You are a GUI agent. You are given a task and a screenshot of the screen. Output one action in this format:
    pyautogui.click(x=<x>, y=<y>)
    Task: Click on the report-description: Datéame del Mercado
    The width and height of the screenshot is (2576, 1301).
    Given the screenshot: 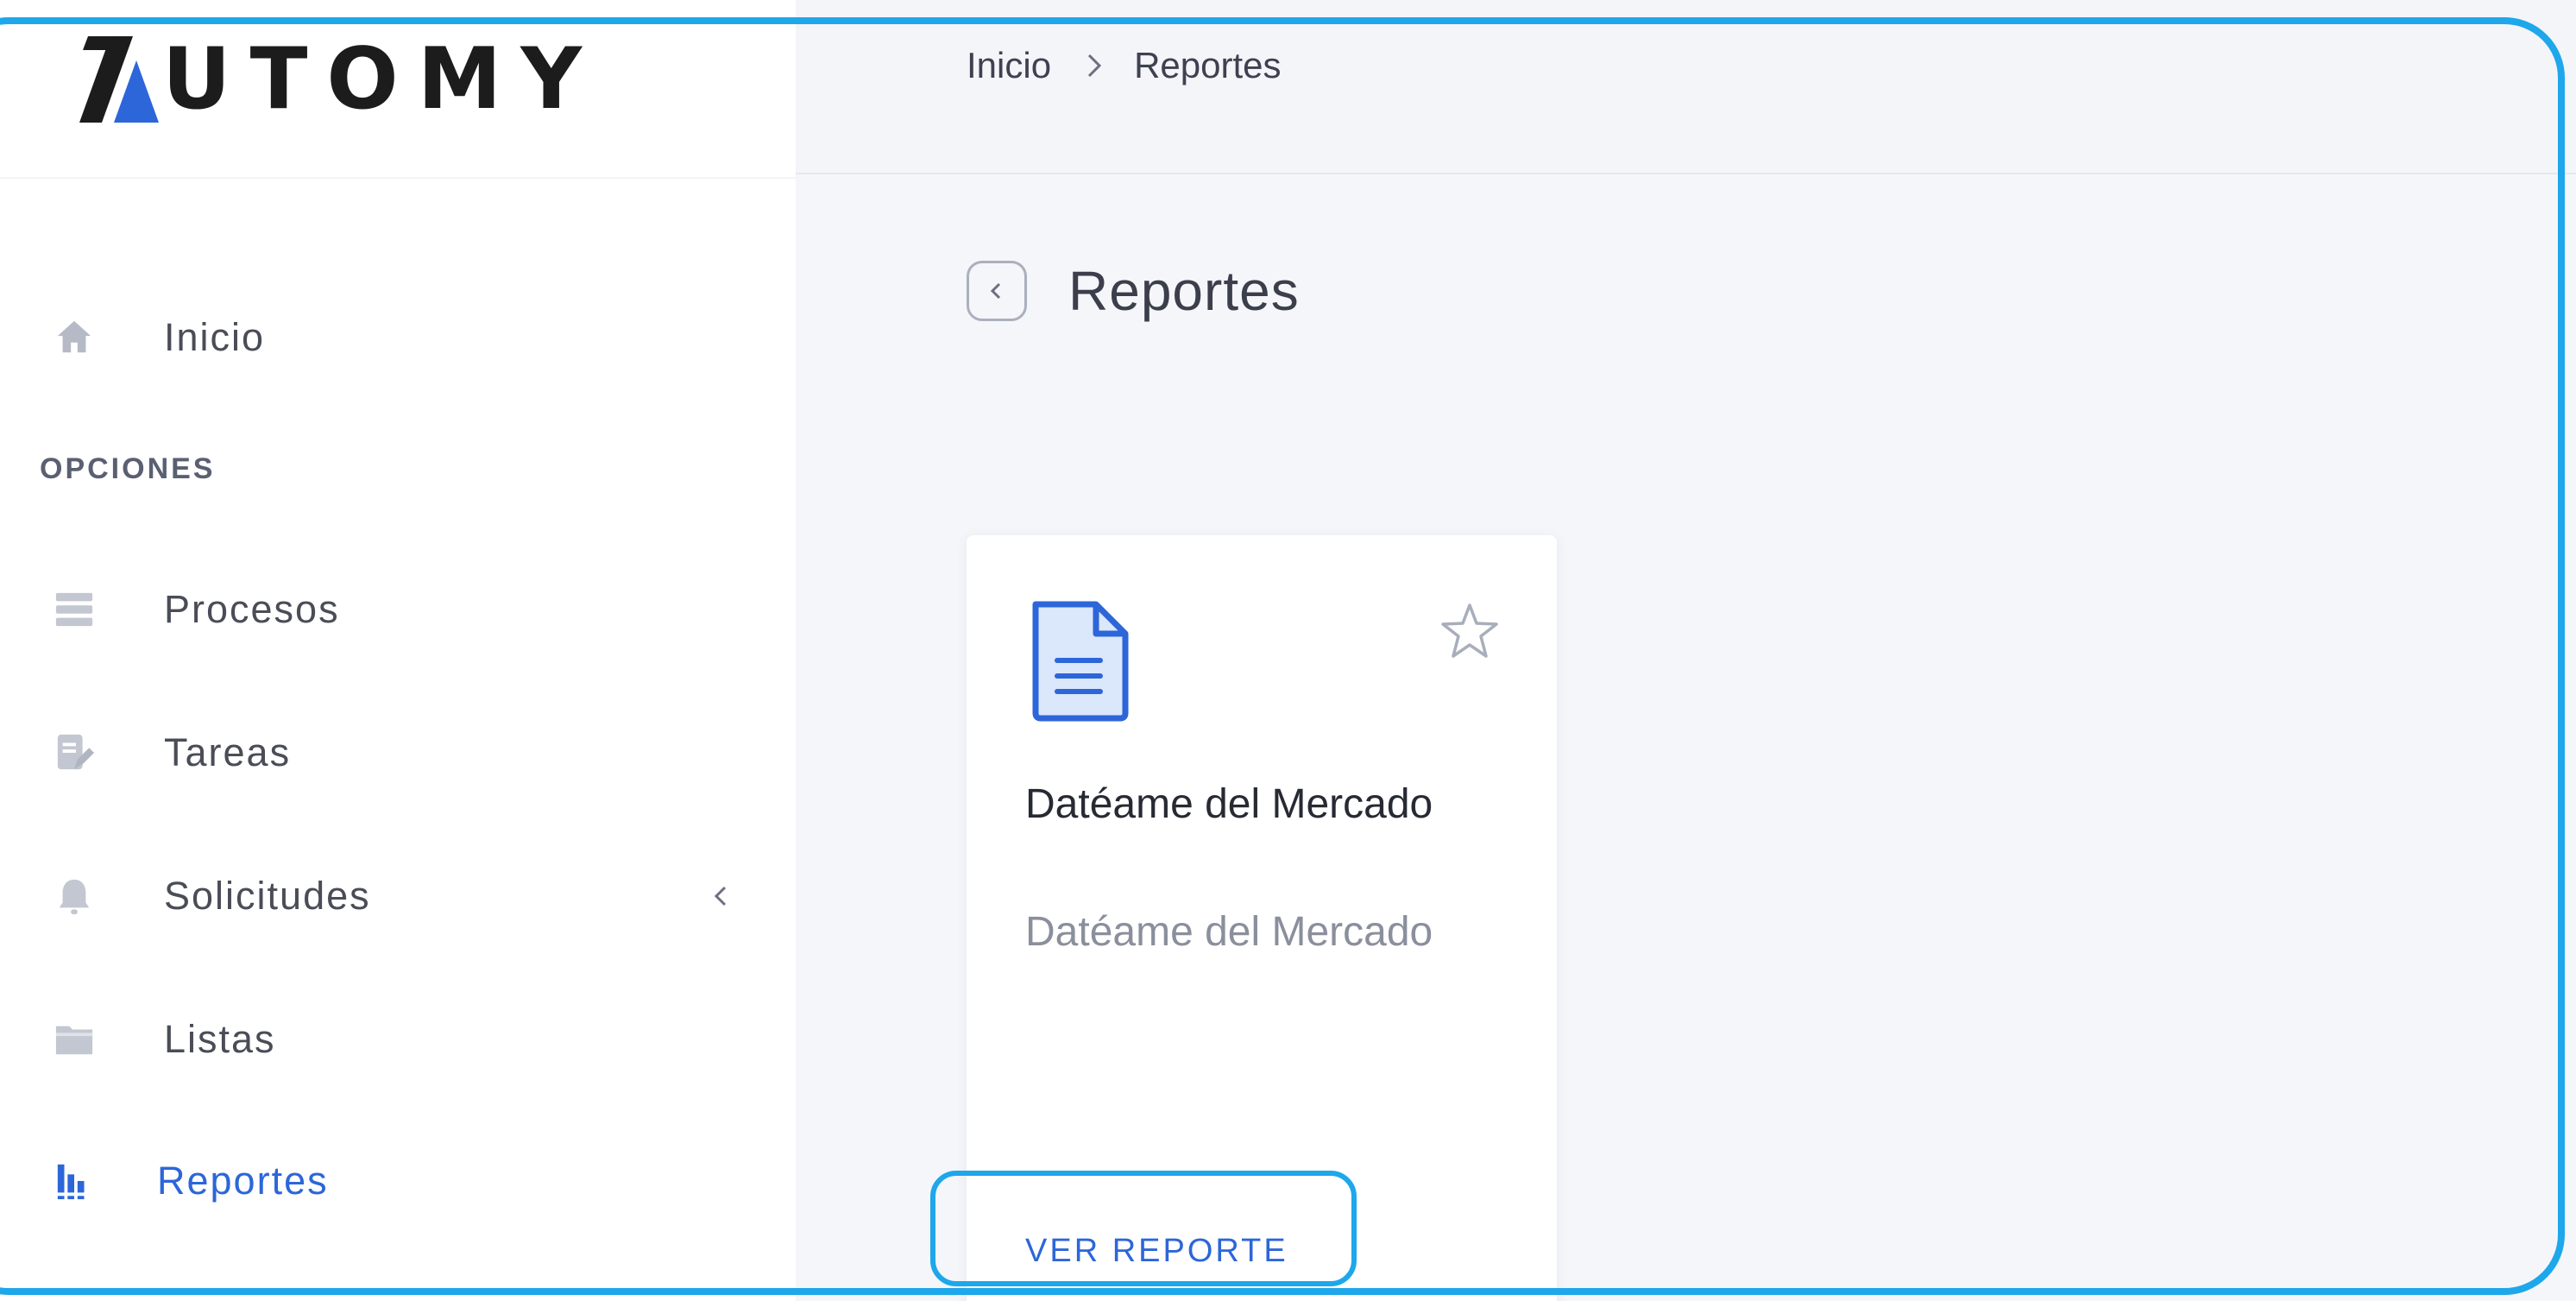 What is the action you would take?
    pyautogui.click(x=1229, y=932)
    